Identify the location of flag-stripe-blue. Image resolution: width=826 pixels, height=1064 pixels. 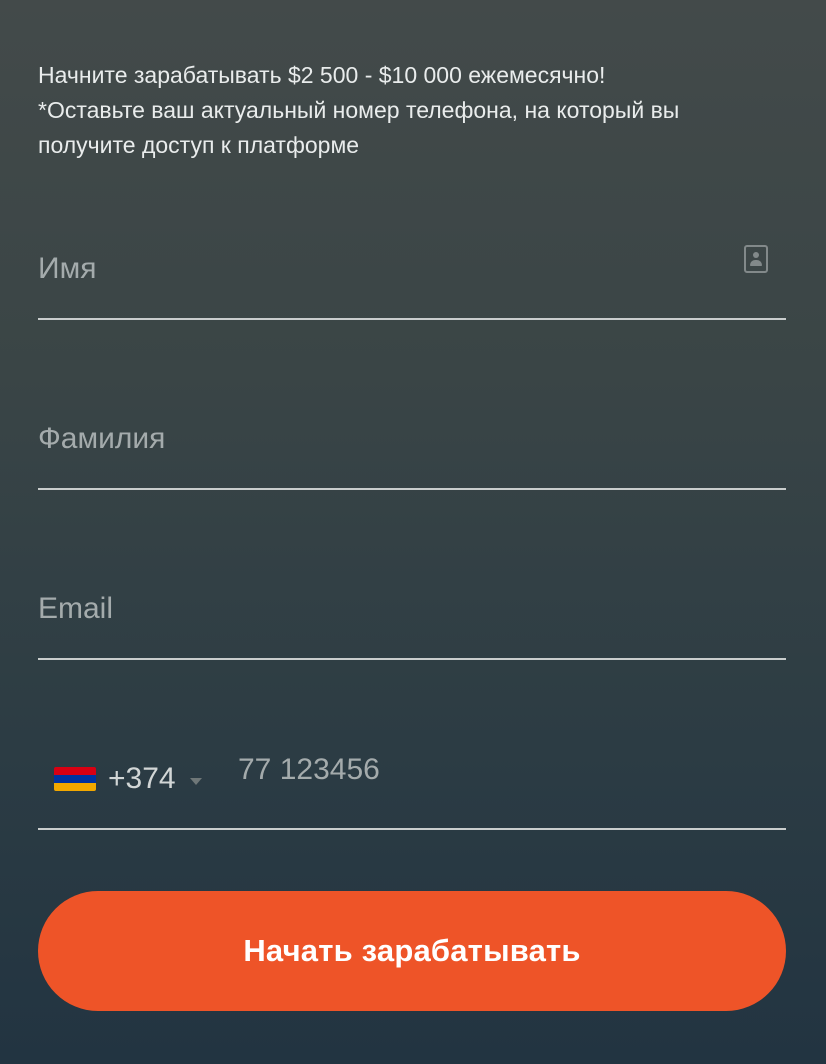
(75, 779).